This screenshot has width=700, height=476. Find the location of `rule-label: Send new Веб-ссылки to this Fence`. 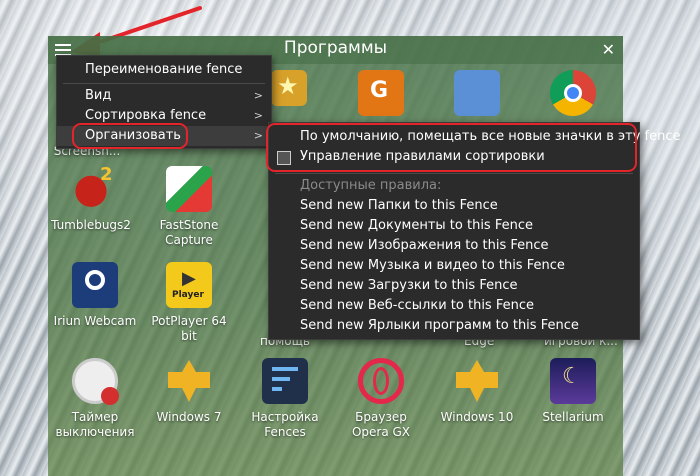

rule-label: Send new Веб-ссылки to this Fence is located at coordinates (417, 305).